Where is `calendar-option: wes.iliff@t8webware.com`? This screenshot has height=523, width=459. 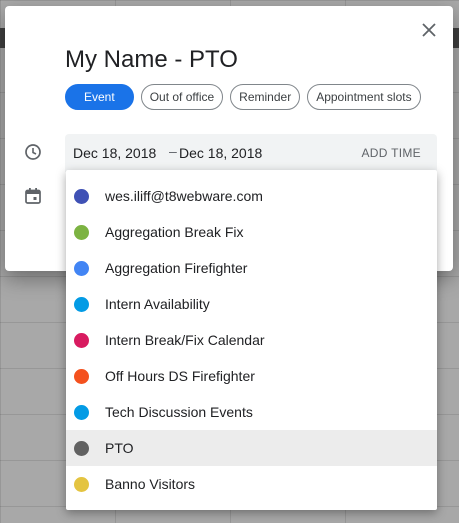
calendar-option: wes.iliff@t8webware.com is located at coordinates (251, 196).